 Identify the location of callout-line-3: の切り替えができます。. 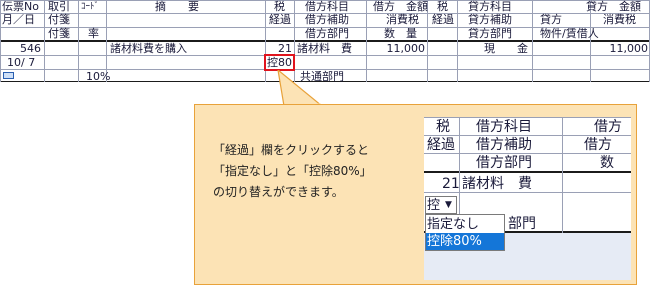
(278, 192).